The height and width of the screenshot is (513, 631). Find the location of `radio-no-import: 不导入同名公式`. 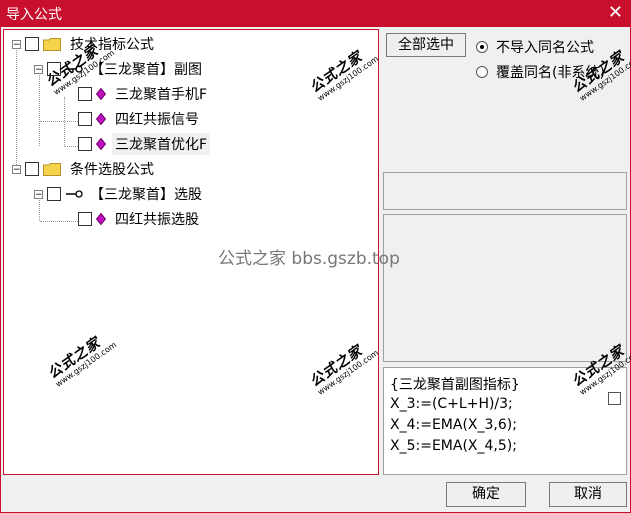

radio-no-import: 不导入同名公式 is located at coordinates (535, 47).